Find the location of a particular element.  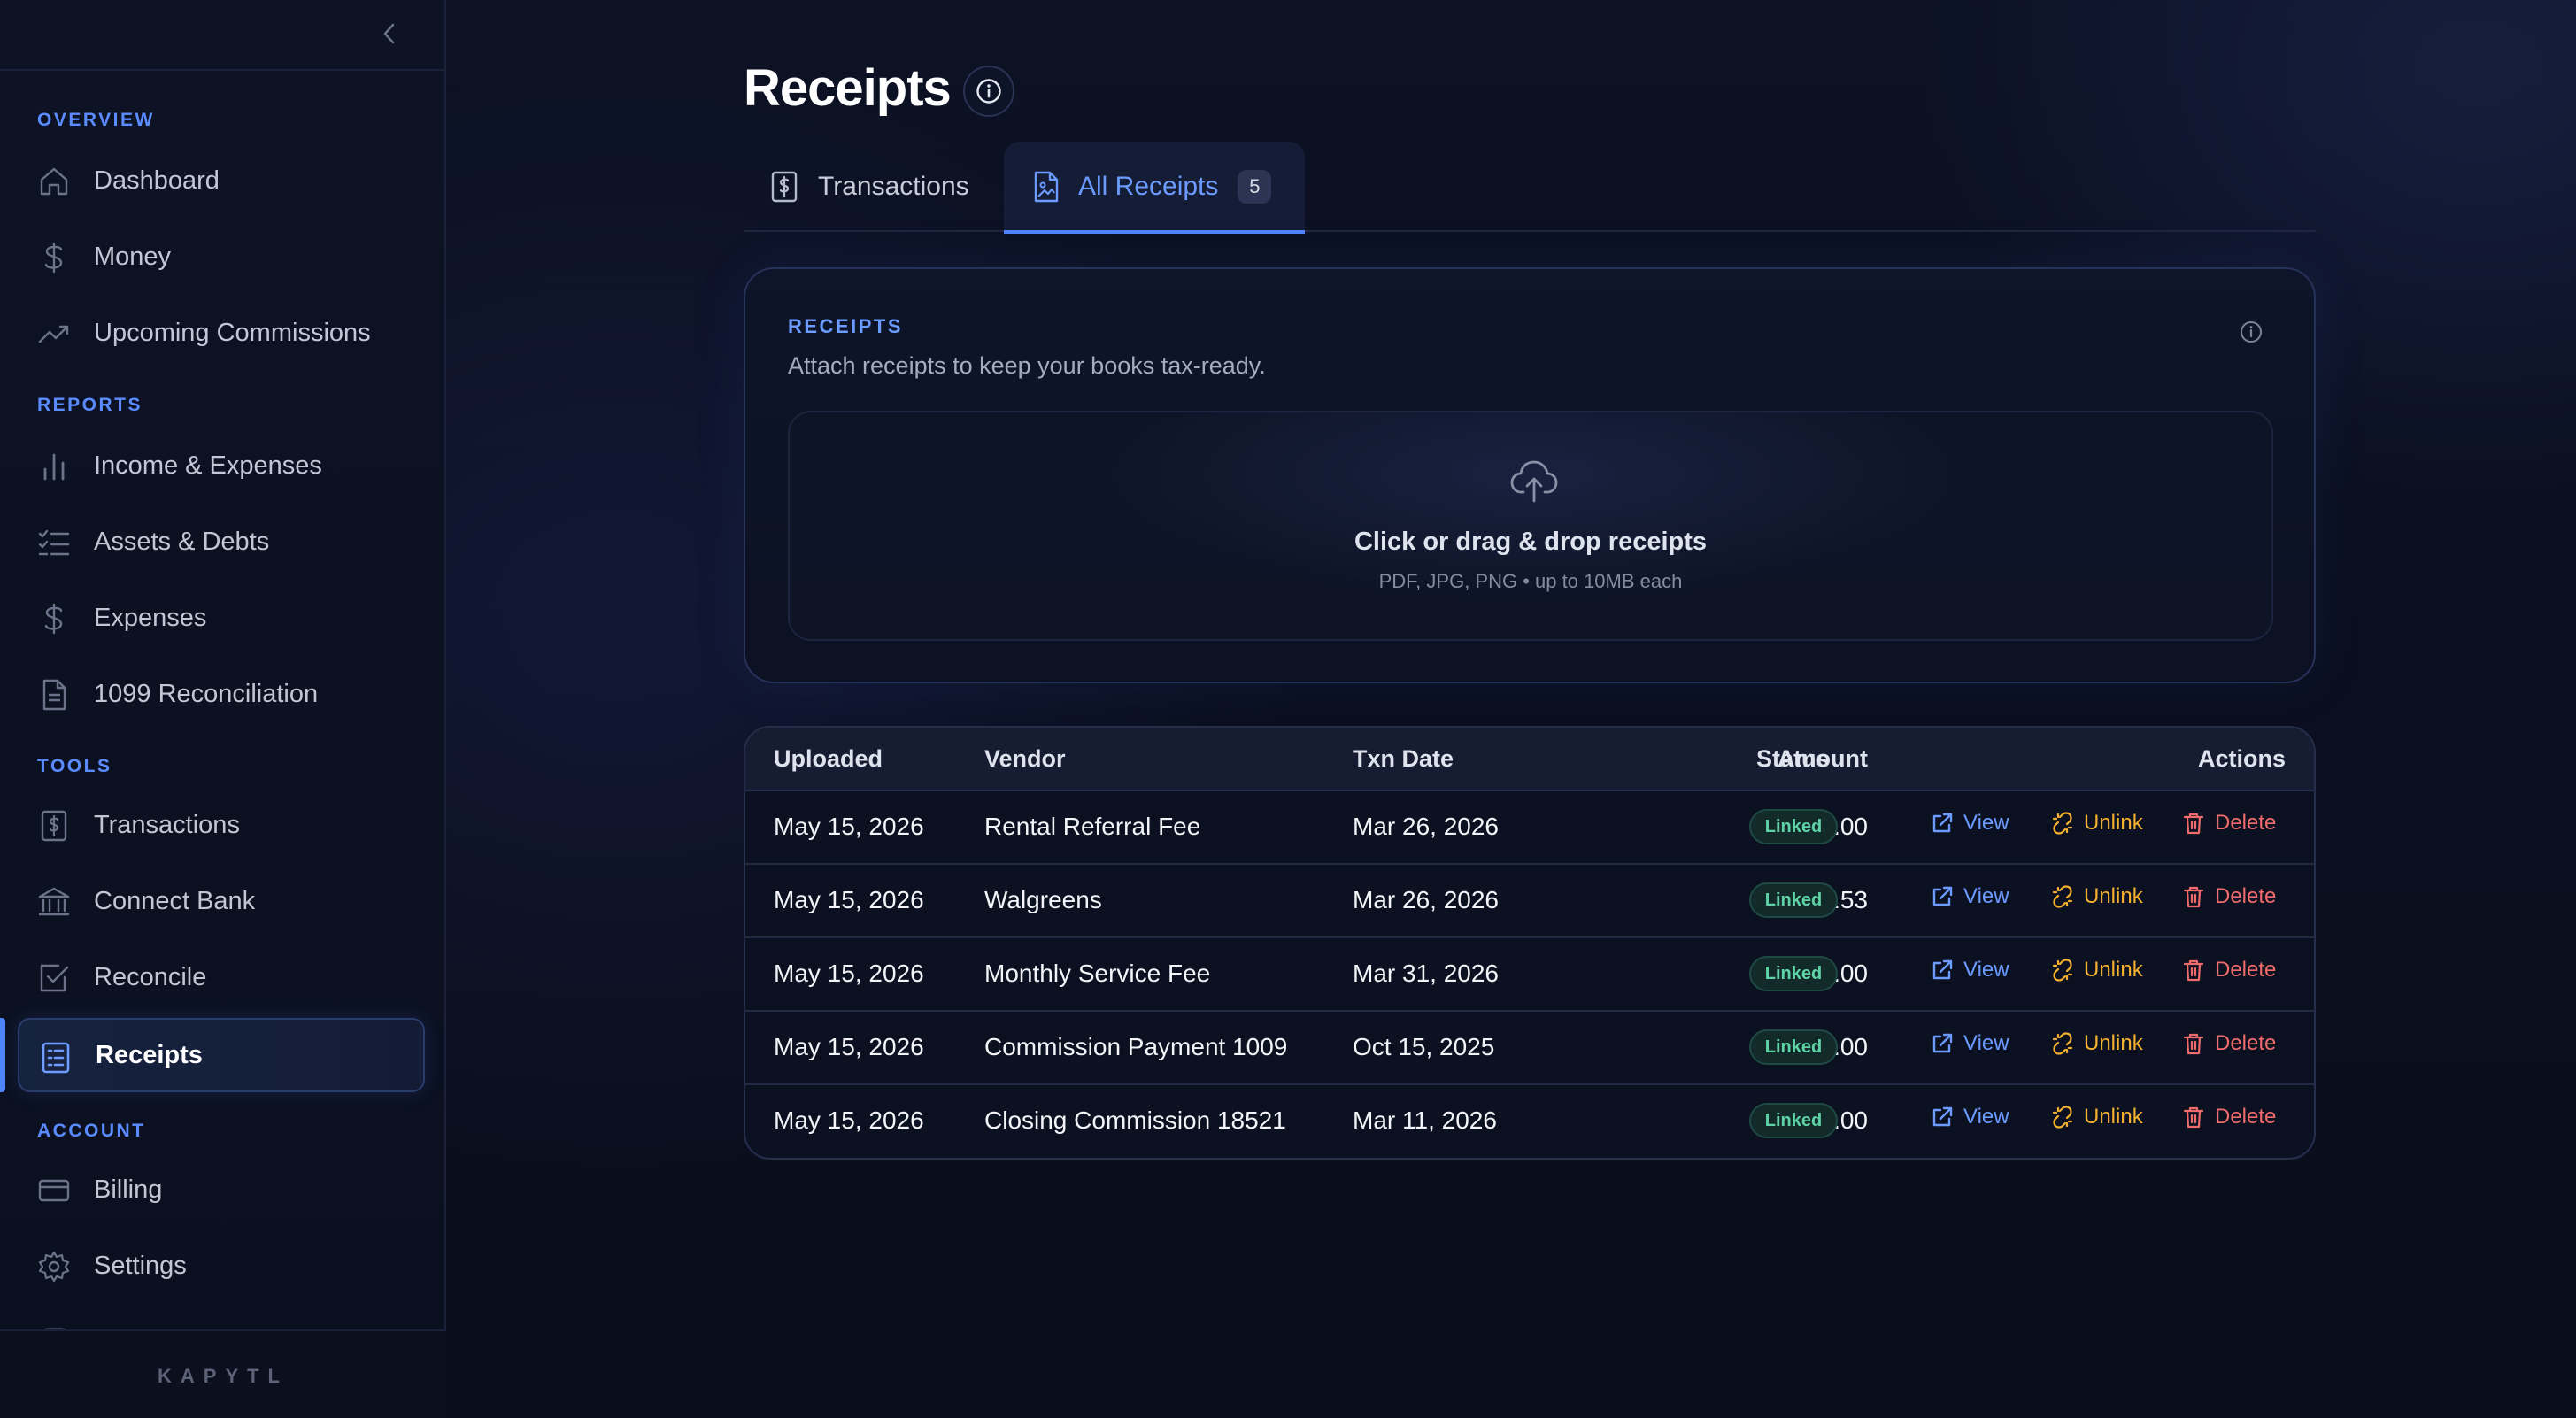

sidebar-item-transactions: Transactions is located at coordinates (221, 825).